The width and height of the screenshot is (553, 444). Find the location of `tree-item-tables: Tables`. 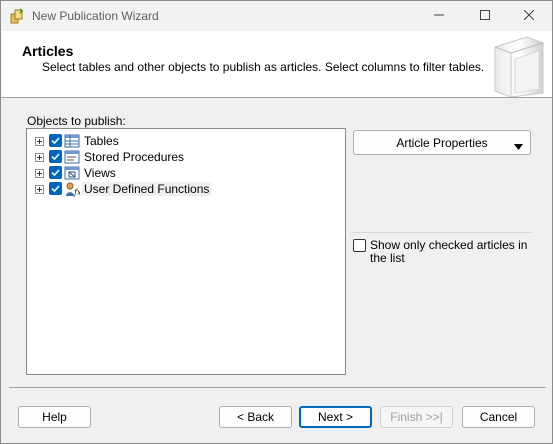

tree-item-tables: Tables is located at coordinates (185, 141).